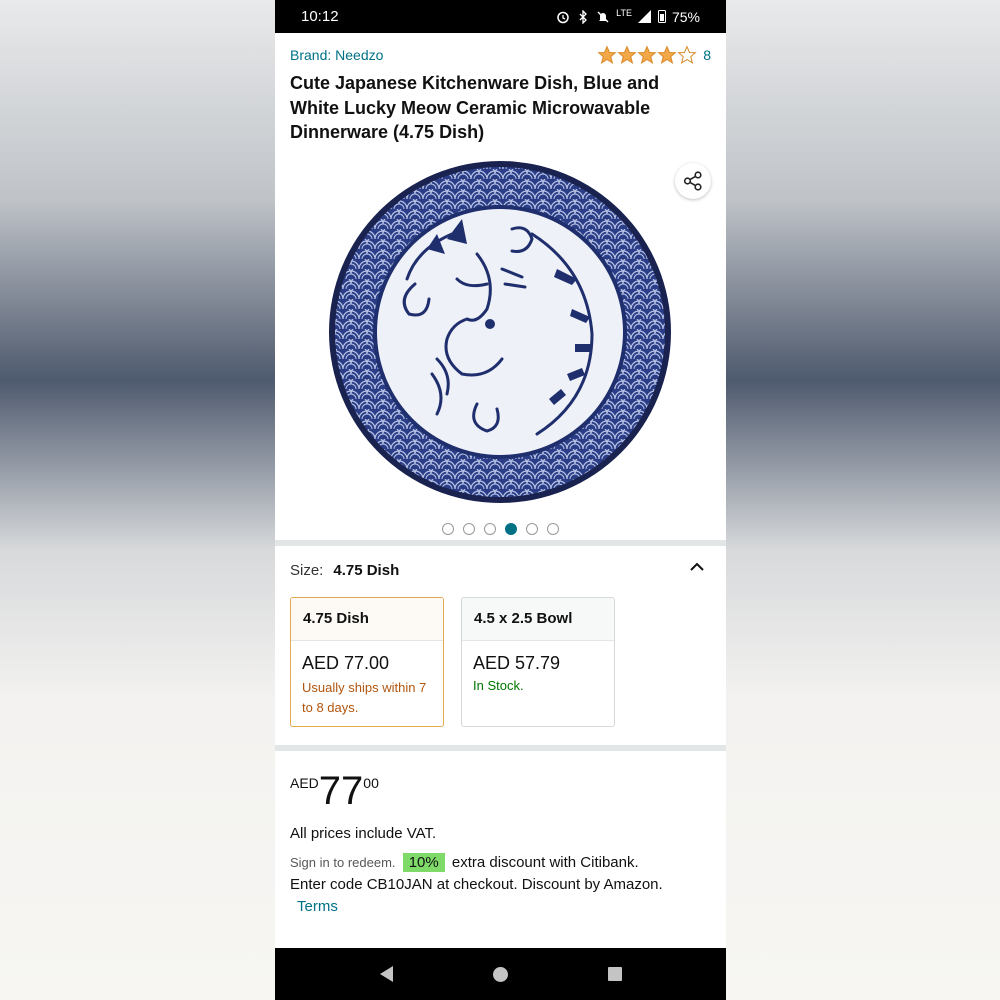 The height and width of the screenshot is (1000, 1000). What do you see at coordinates (386, 974) in the screenshot?
I see `back-icon` at bounding box center [386, 974].